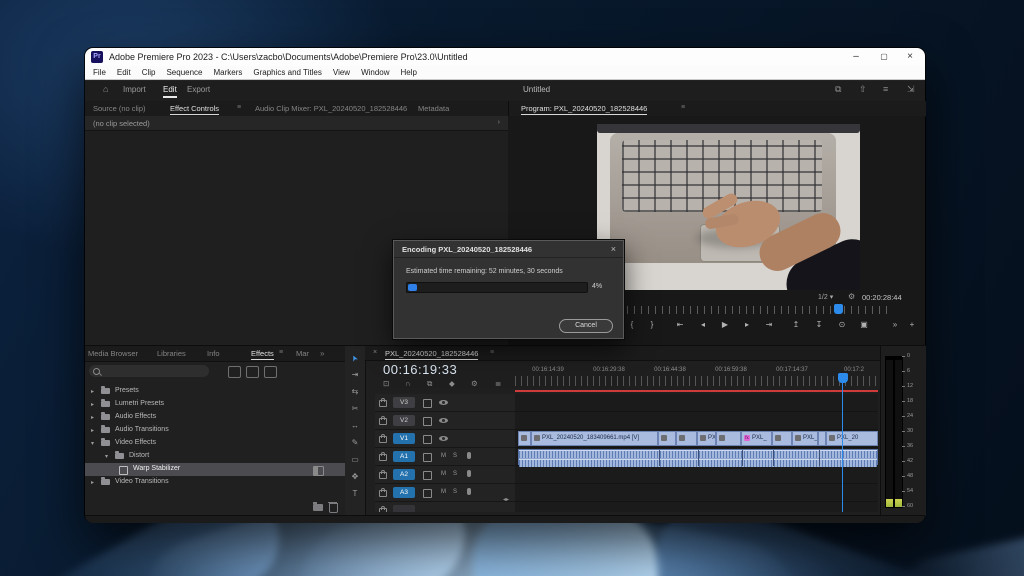 The image size is (1024, 576). Describe the element at coordinates (429, 384) in the screenshot. I see `linked-selection-icon: ⧉` at that location.